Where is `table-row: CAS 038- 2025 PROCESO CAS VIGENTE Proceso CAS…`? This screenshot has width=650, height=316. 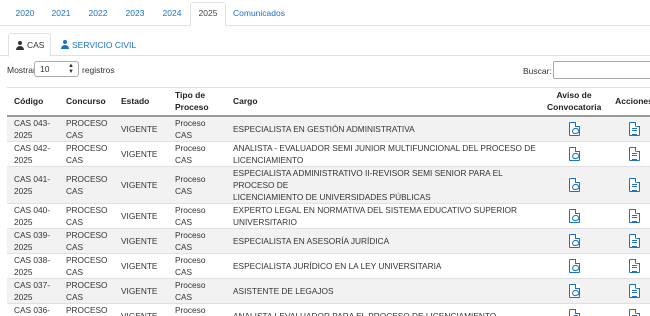
table-row: CAS 038- 2025 PROCESO CAS VIGENTE Proceso CAS… is located at coordinates (328, 265).